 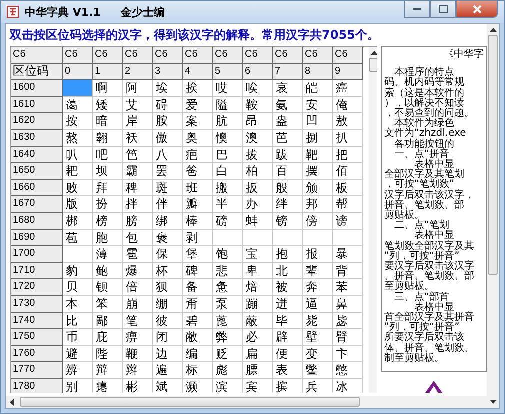 What do you see at coordinates (258, 88) in the screenshot?
I see `character-cell: 唉` at bounding box center [258, 88].